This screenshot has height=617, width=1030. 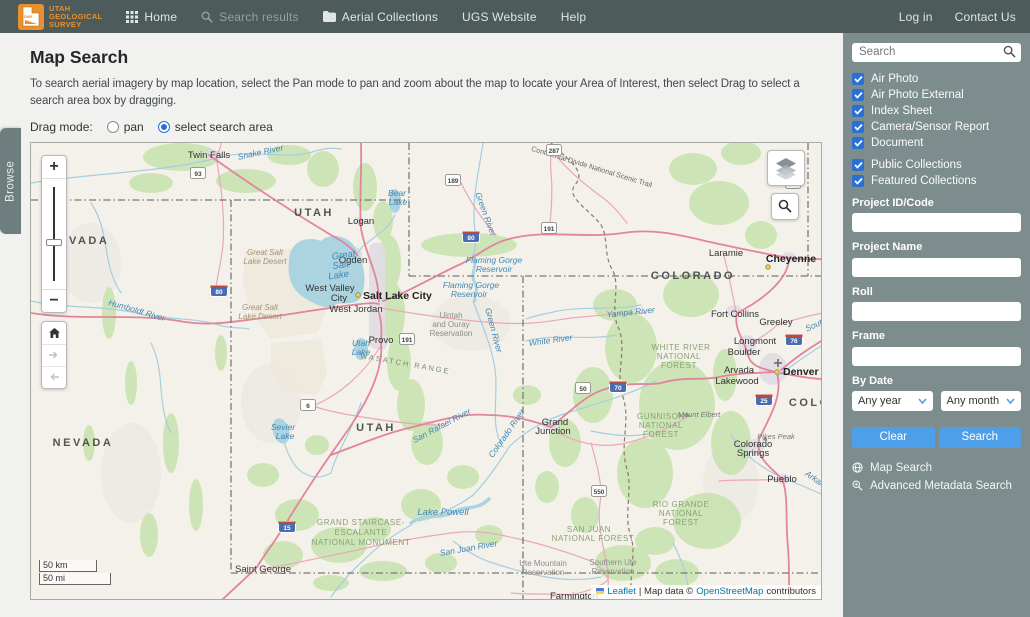 What do you see at coordinates (736, 381) in the screenshot?
I see `map-label-lakewood: Lakewood` at bounding box center [736, 381].